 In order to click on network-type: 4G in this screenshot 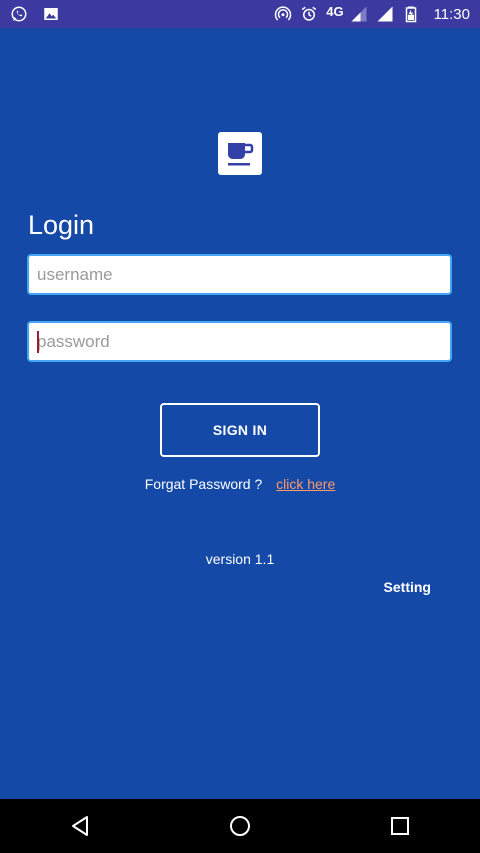, I will do `click(335, 11)`.